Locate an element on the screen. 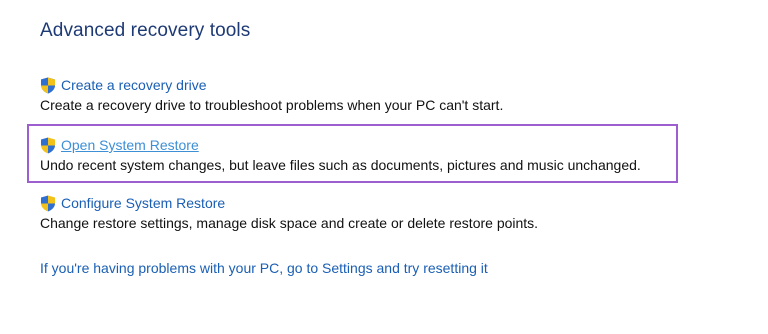 The height and width of the screenshot is (334, 768). tool-link-row: Configure System Restore is located at coordinates (289, 203).